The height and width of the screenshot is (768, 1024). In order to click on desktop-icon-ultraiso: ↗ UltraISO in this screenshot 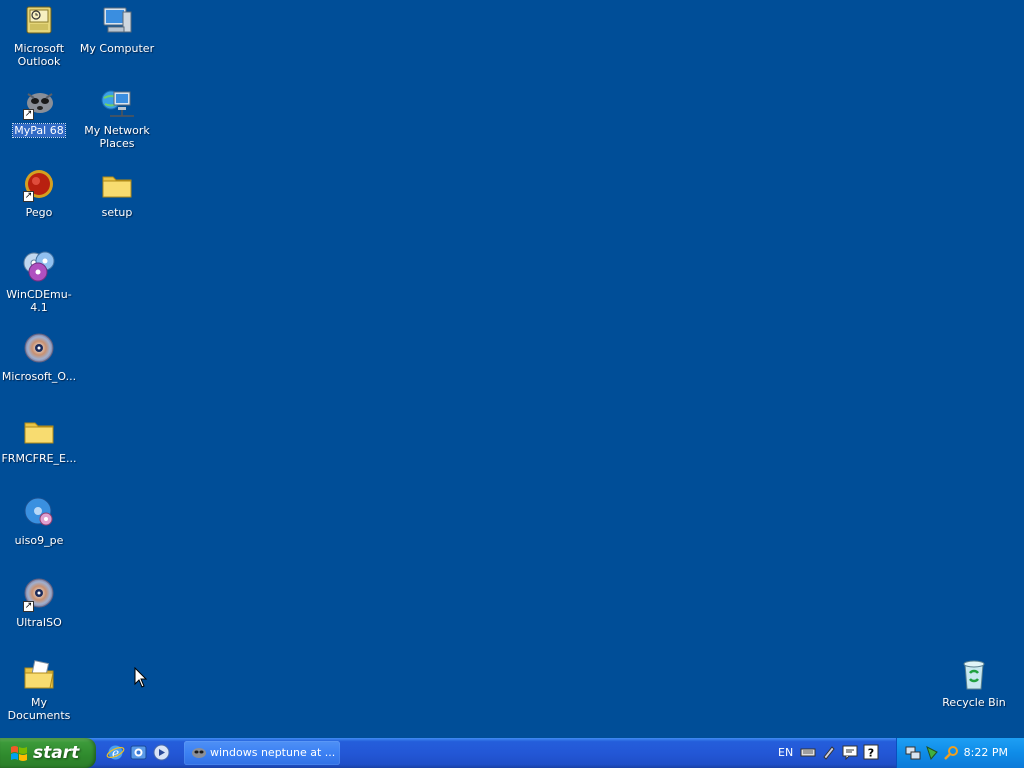, I will do `click(39, 603)`.